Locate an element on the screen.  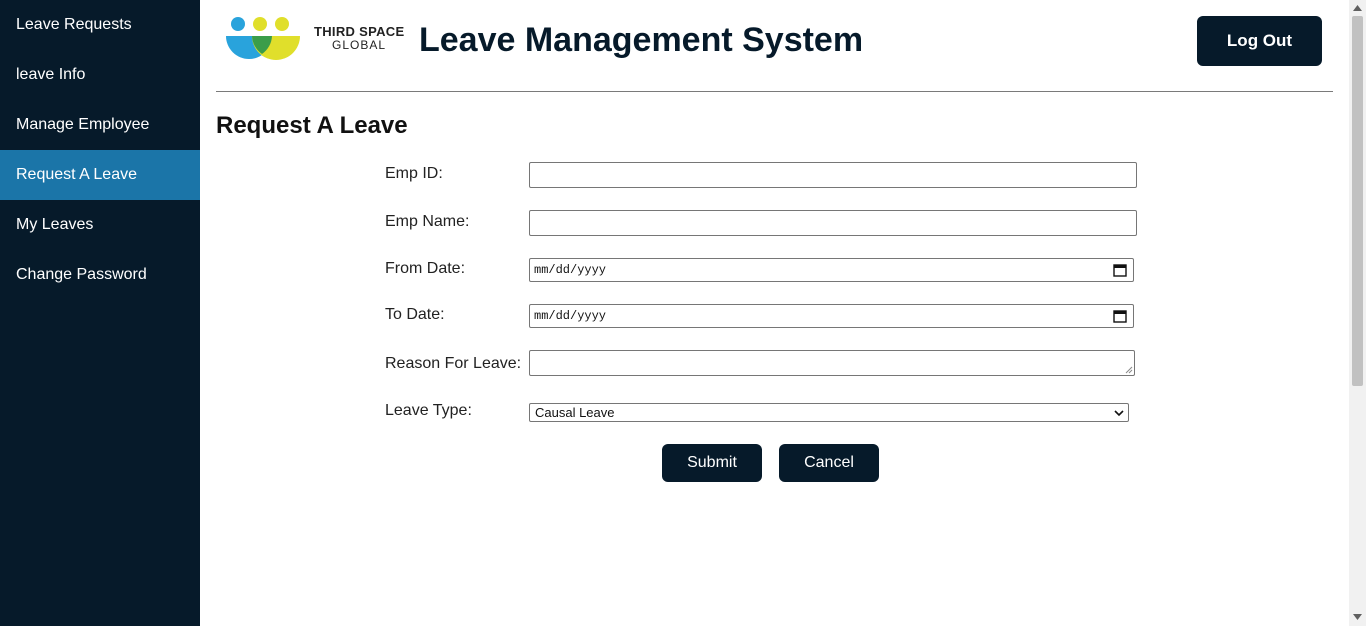
reason-textarea is located at coordinates (832, 363).